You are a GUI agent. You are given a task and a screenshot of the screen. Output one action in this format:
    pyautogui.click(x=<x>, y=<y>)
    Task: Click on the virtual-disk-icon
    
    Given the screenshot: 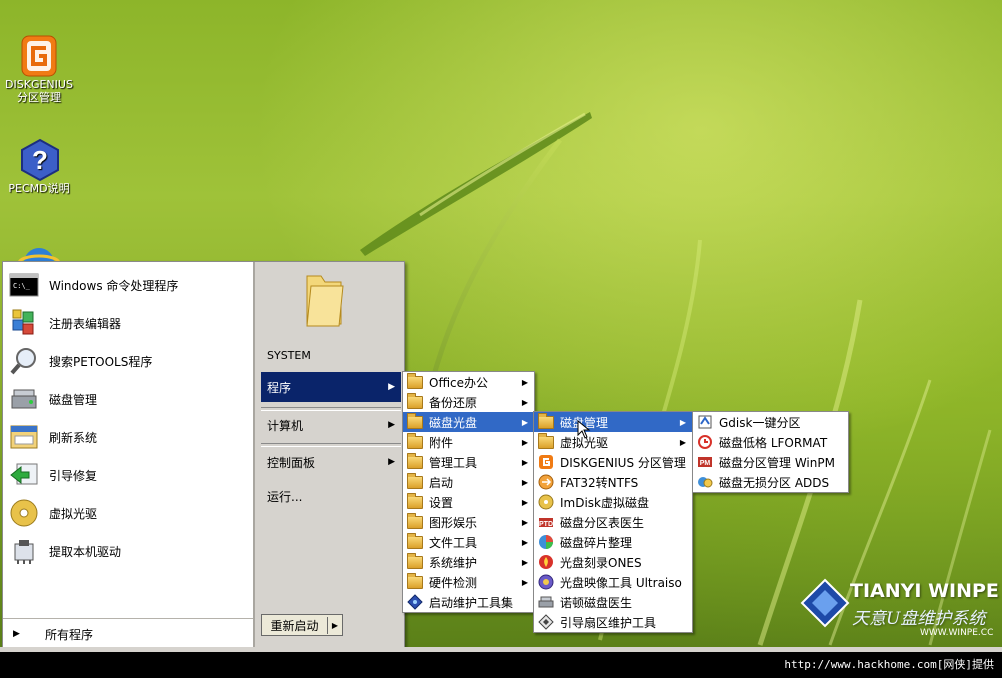 What is the action you would take?
    pyautogui.click(x=546, y=502)
    